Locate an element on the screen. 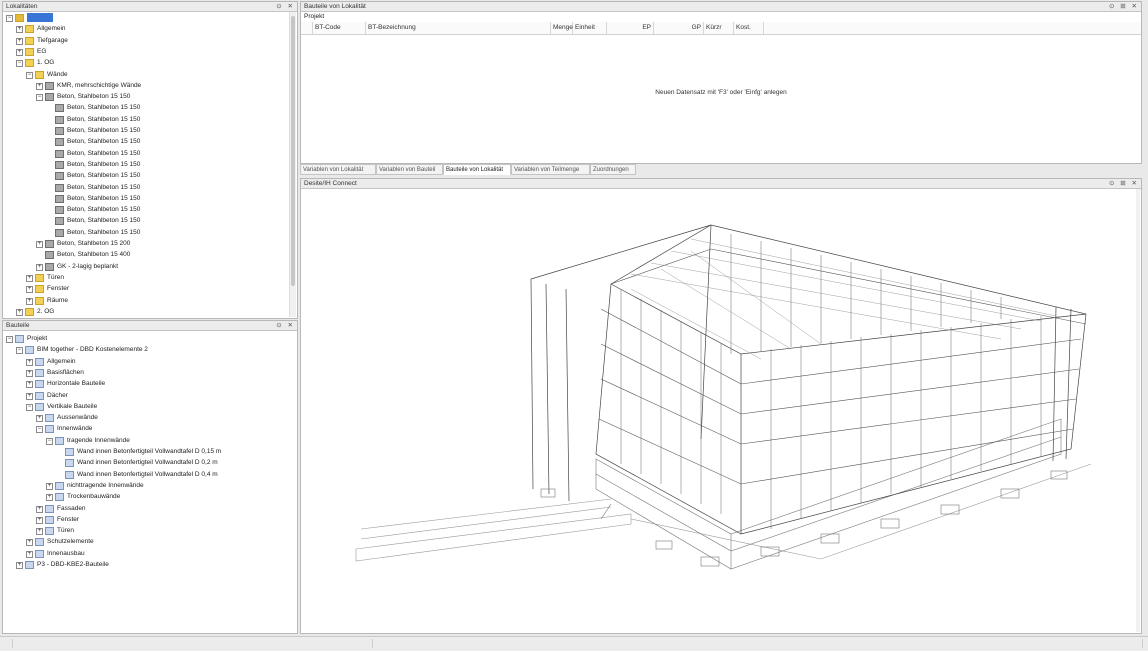 The image size is (1148, 651). lokalitaeten-scrollbar is located at coordinates (292, 164).